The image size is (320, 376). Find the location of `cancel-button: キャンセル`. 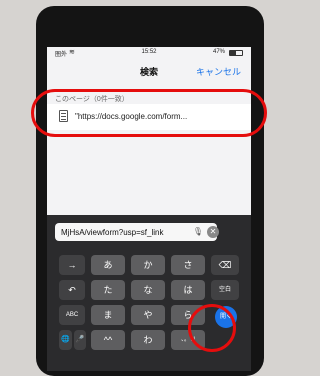

cancel-button: キャンセル is located at coordinates (218, 71).